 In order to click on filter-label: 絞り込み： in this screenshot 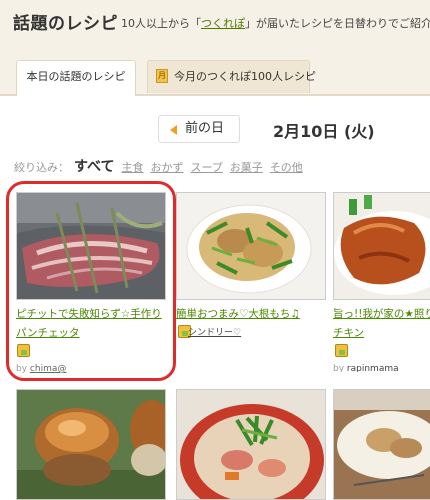, I will do `click(41, 167)`.